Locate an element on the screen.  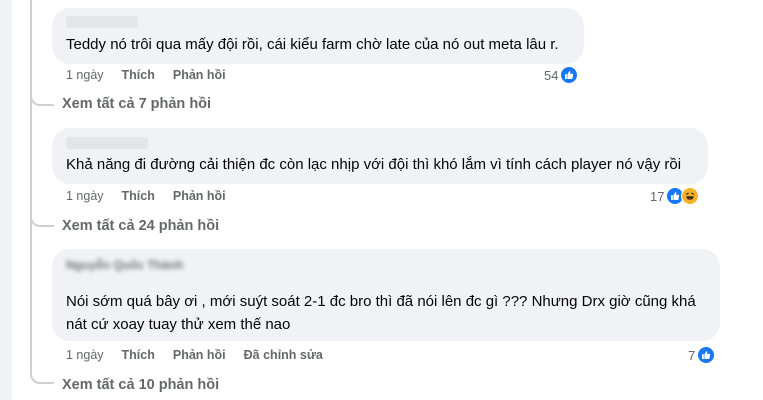
reaction-summary: 54 is located at coordinates (561, 75).